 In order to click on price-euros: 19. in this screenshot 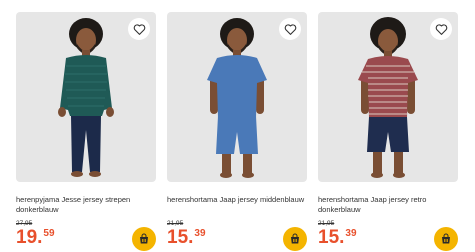, I will do `click(29, 237)`.